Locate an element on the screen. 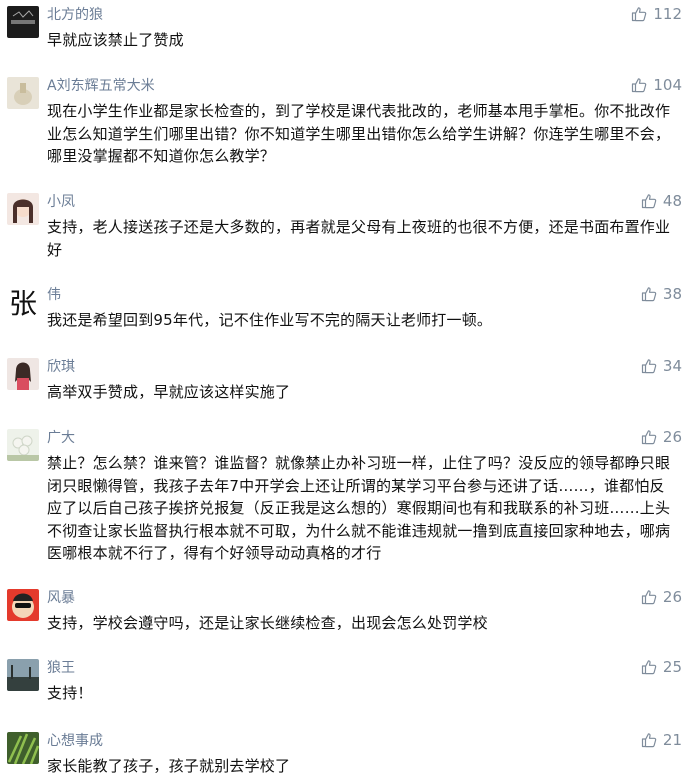 This screenshot has height=778, width=686. username: 狼王 is located at coordinates (61, 668).